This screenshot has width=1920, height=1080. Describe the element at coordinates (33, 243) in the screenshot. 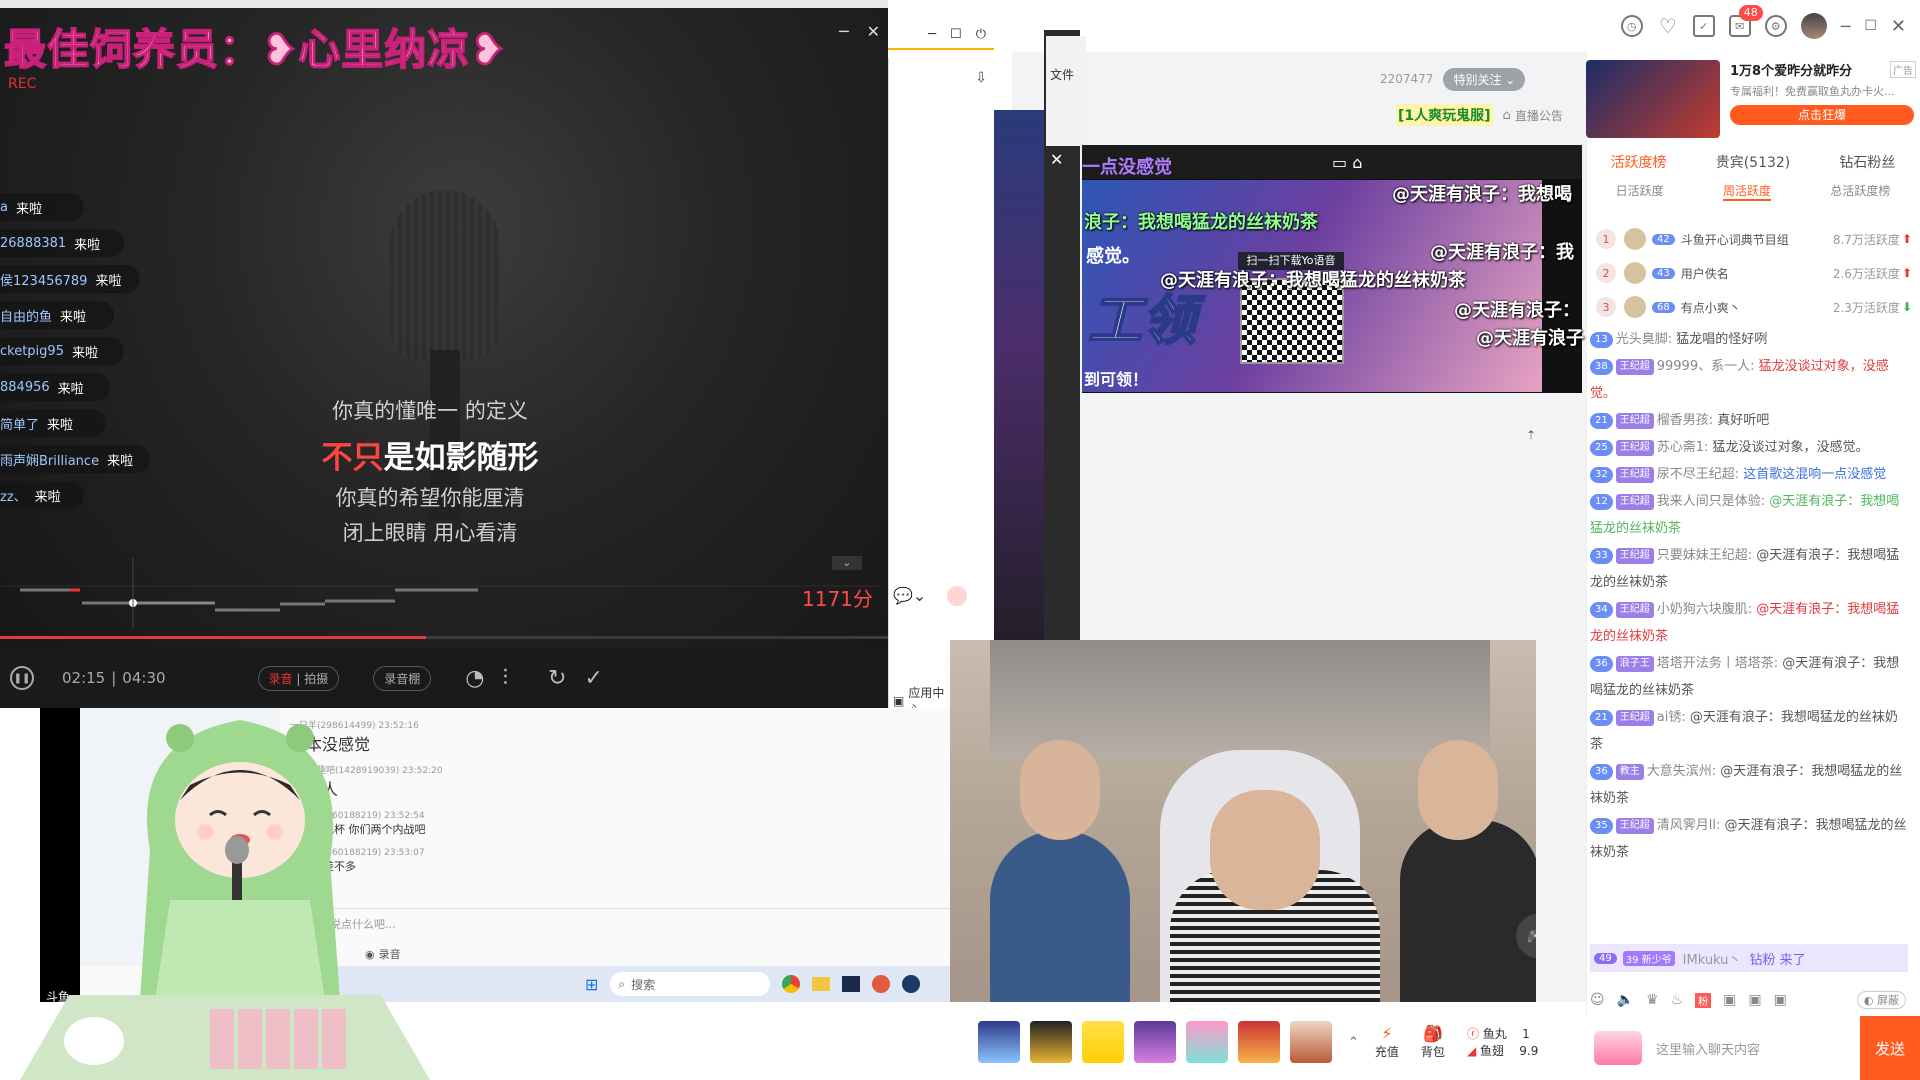

I see `entry-tag-name: 26888381` at that location.